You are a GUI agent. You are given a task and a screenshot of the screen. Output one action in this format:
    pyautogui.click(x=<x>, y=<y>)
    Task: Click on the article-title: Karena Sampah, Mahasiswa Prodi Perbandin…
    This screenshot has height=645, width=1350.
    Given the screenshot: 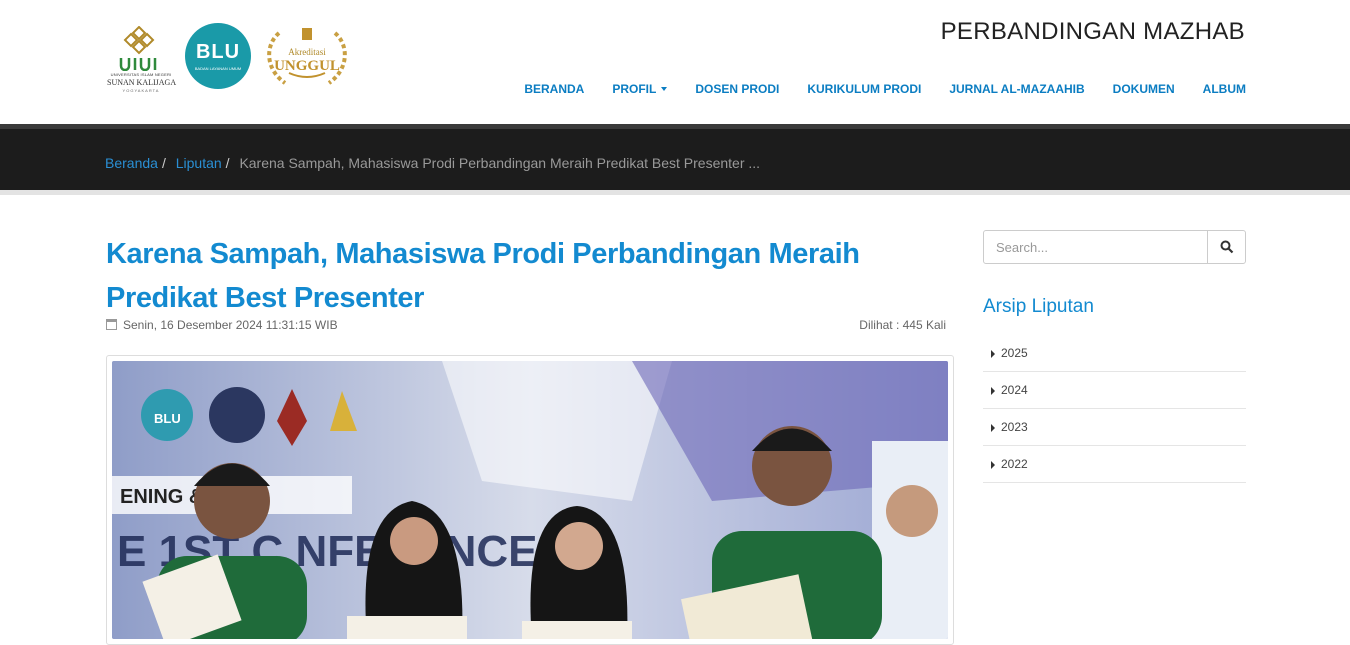 What is the action you would take?
    pyautogui.click(x=483, y=276)
    